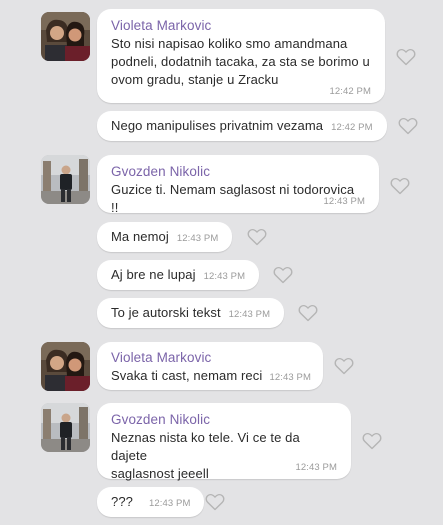 This screenshot has height=525, width=443. I want to click on message-bubble: Ma nemoj 12:43 PM, so click(165, 237).